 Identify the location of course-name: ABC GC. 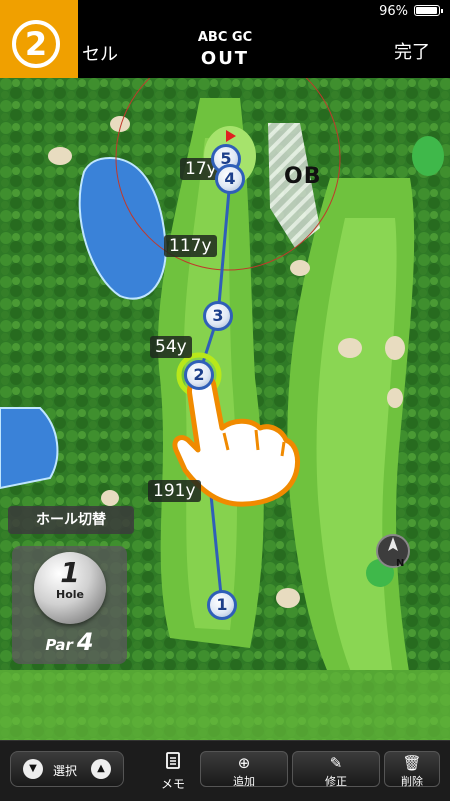
(225, 37).